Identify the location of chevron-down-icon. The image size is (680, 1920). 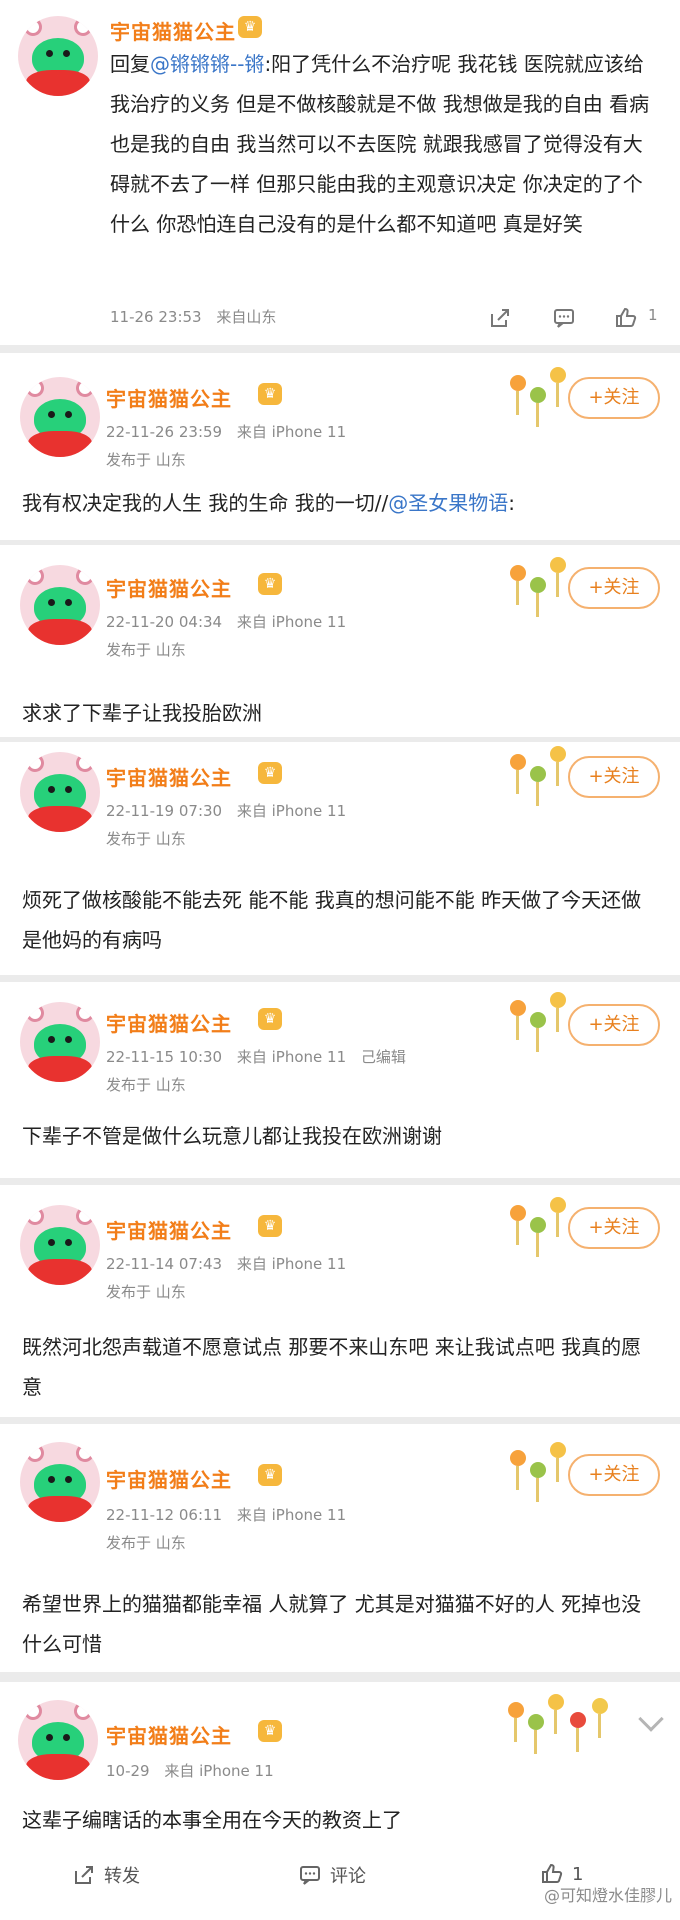
(651, 1719).